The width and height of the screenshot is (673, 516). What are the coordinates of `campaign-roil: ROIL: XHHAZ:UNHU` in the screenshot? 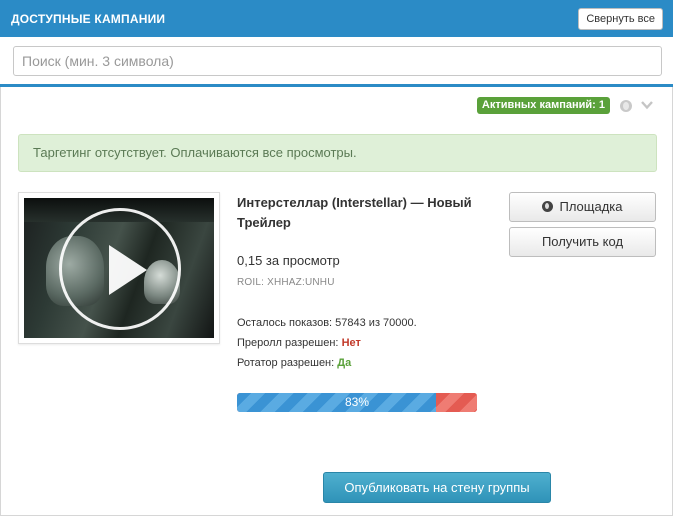 It's located at (286, 282).